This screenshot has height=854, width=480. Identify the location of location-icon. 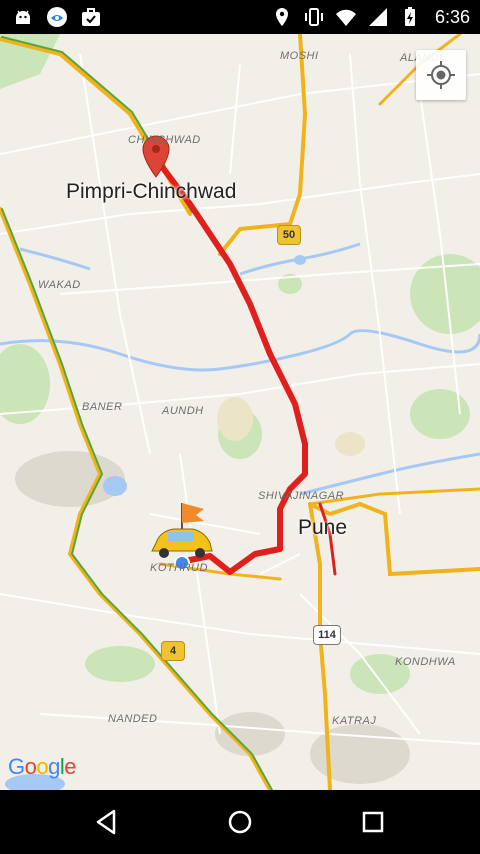
(281, 17).